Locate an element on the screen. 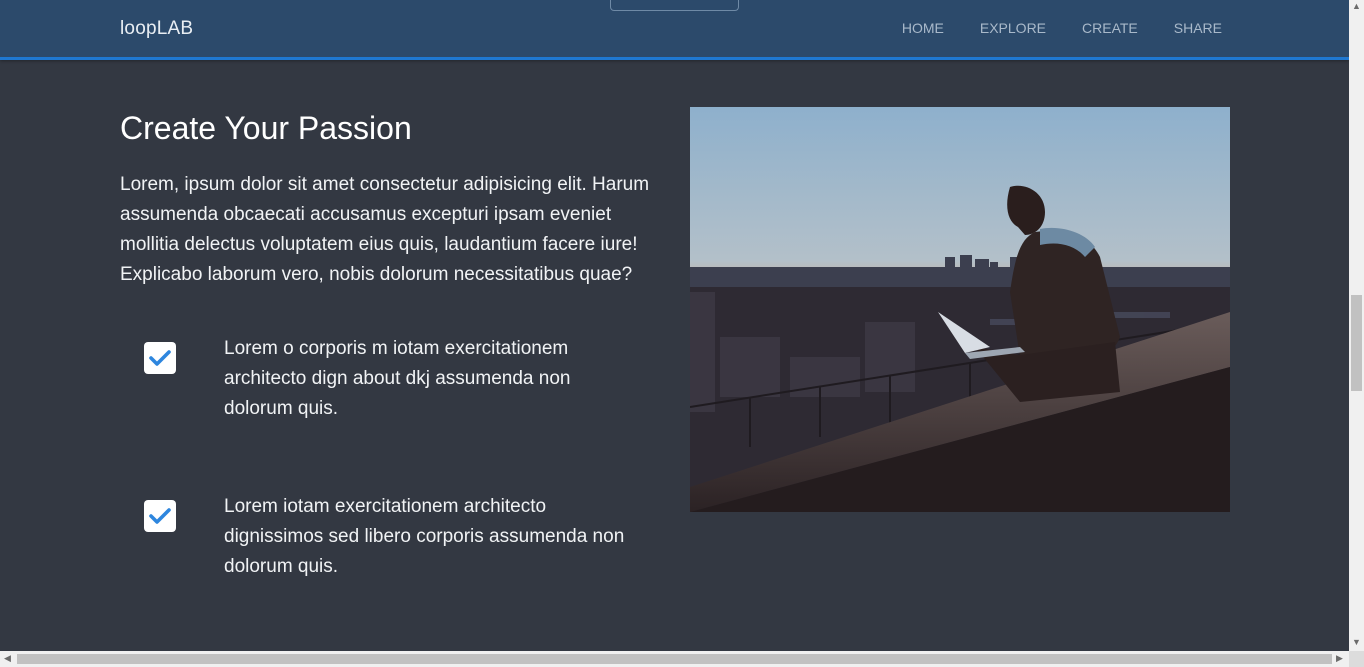 This screenshot has height=667, width=1364. top-tab-outline is located at coordinates (674, 5).